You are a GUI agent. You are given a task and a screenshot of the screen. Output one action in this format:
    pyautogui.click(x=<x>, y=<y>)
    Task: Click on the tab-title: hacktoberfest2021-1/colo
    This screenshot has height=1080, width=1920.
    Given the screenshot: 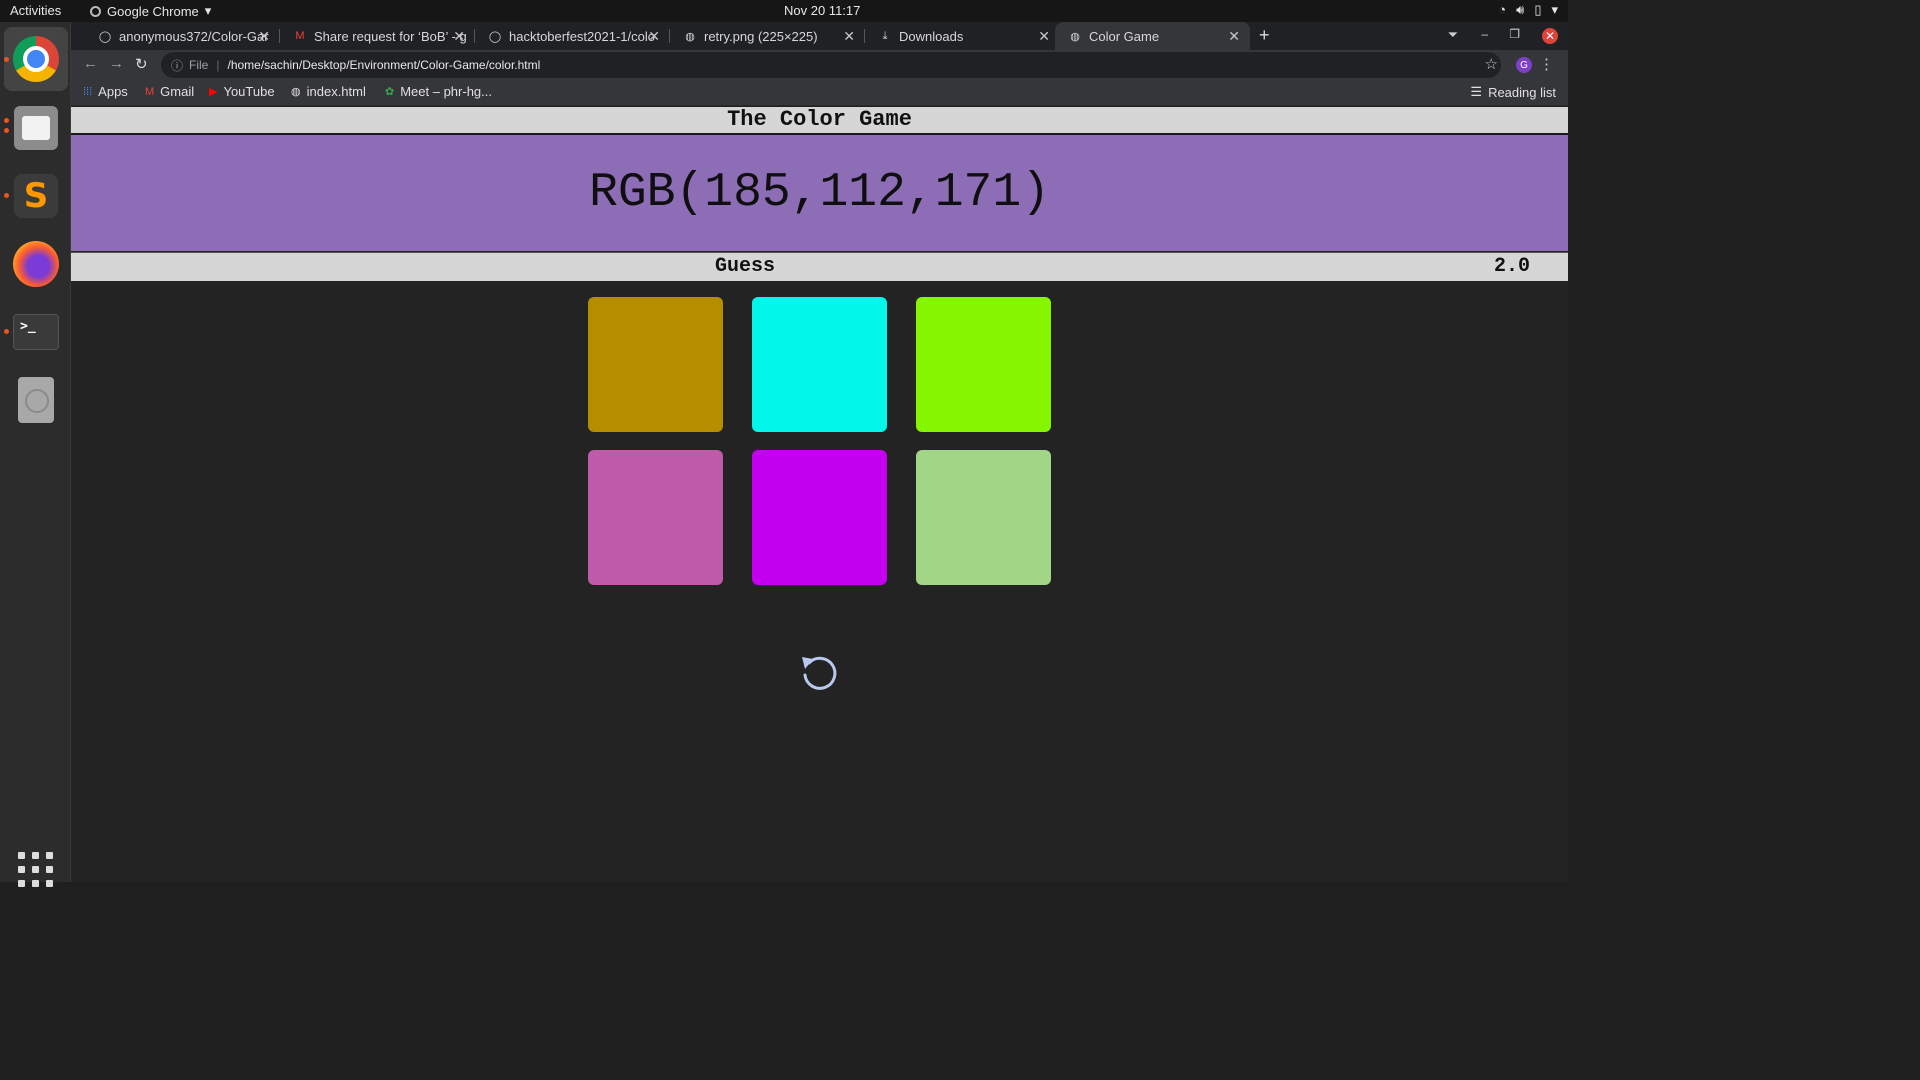 What is the action you would take?
    pyautogui.click(x=582, y=36)
    